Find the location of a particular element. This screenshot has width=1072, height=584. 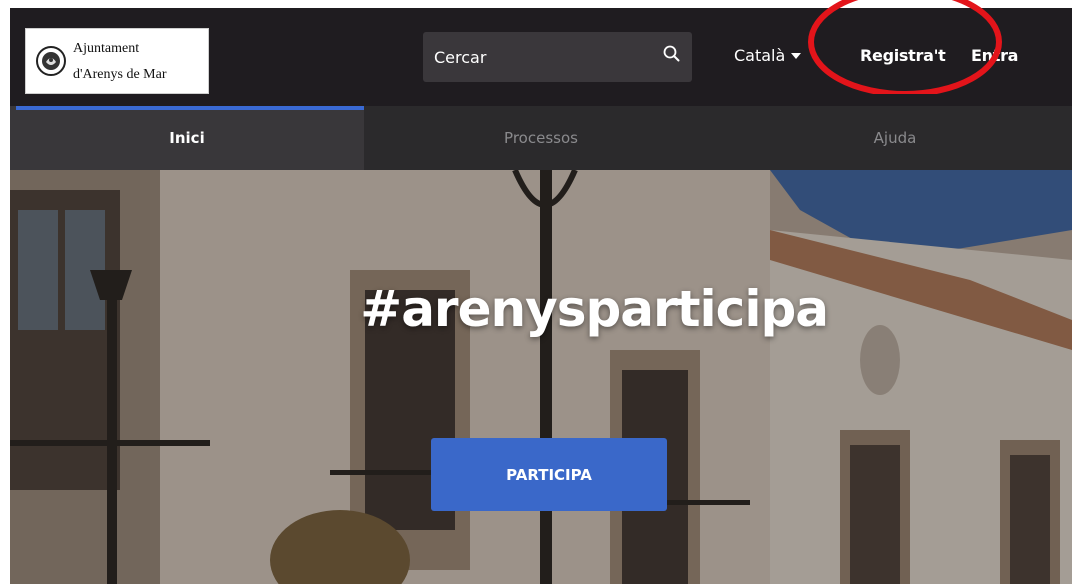

logo-line-2: d'Arenys de Mar is located at coordinates (120, 74).